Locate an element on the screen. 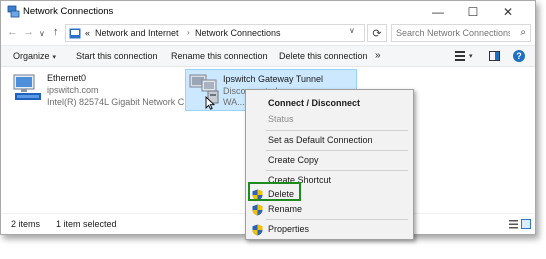 The height and width of the screenshot is (259, 546). back-arrow-icon: ← is located at coordinates (12, 32).